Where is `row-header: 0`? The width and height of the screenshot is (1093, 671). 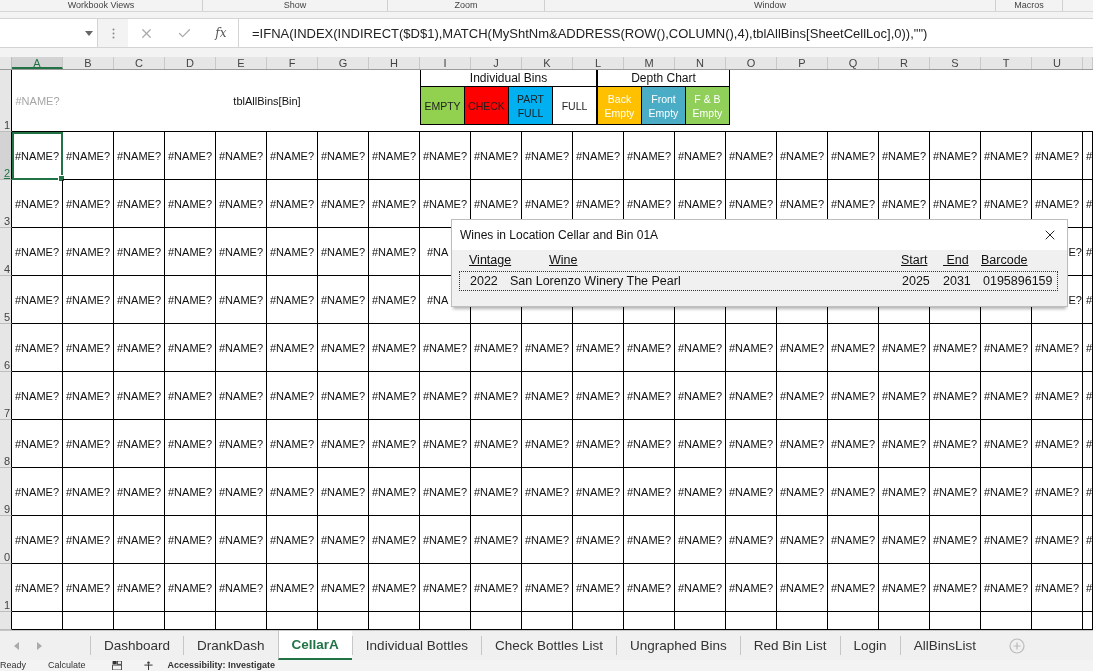
row-header: 0 is located at coordinates (6, 540).